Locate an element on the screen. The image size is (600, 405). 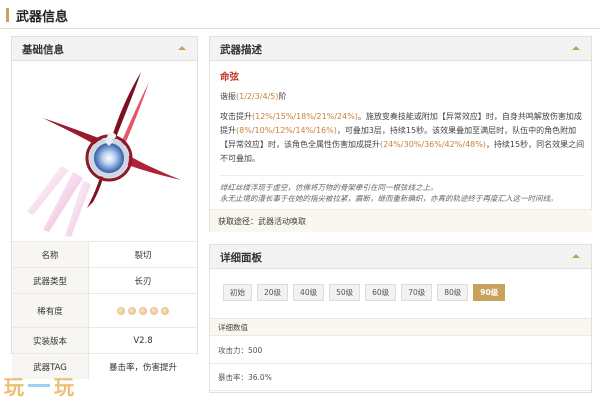
info-row-type: 武器类型 长刃 is located at coordinates (104, 280).